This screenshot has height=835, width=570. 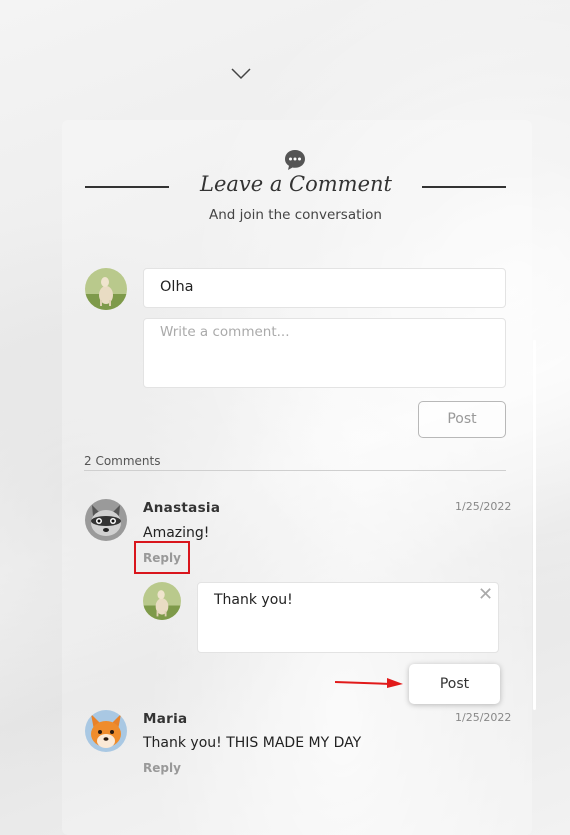 I want to click on raccoon-avatar, so click(x=106, y=520).